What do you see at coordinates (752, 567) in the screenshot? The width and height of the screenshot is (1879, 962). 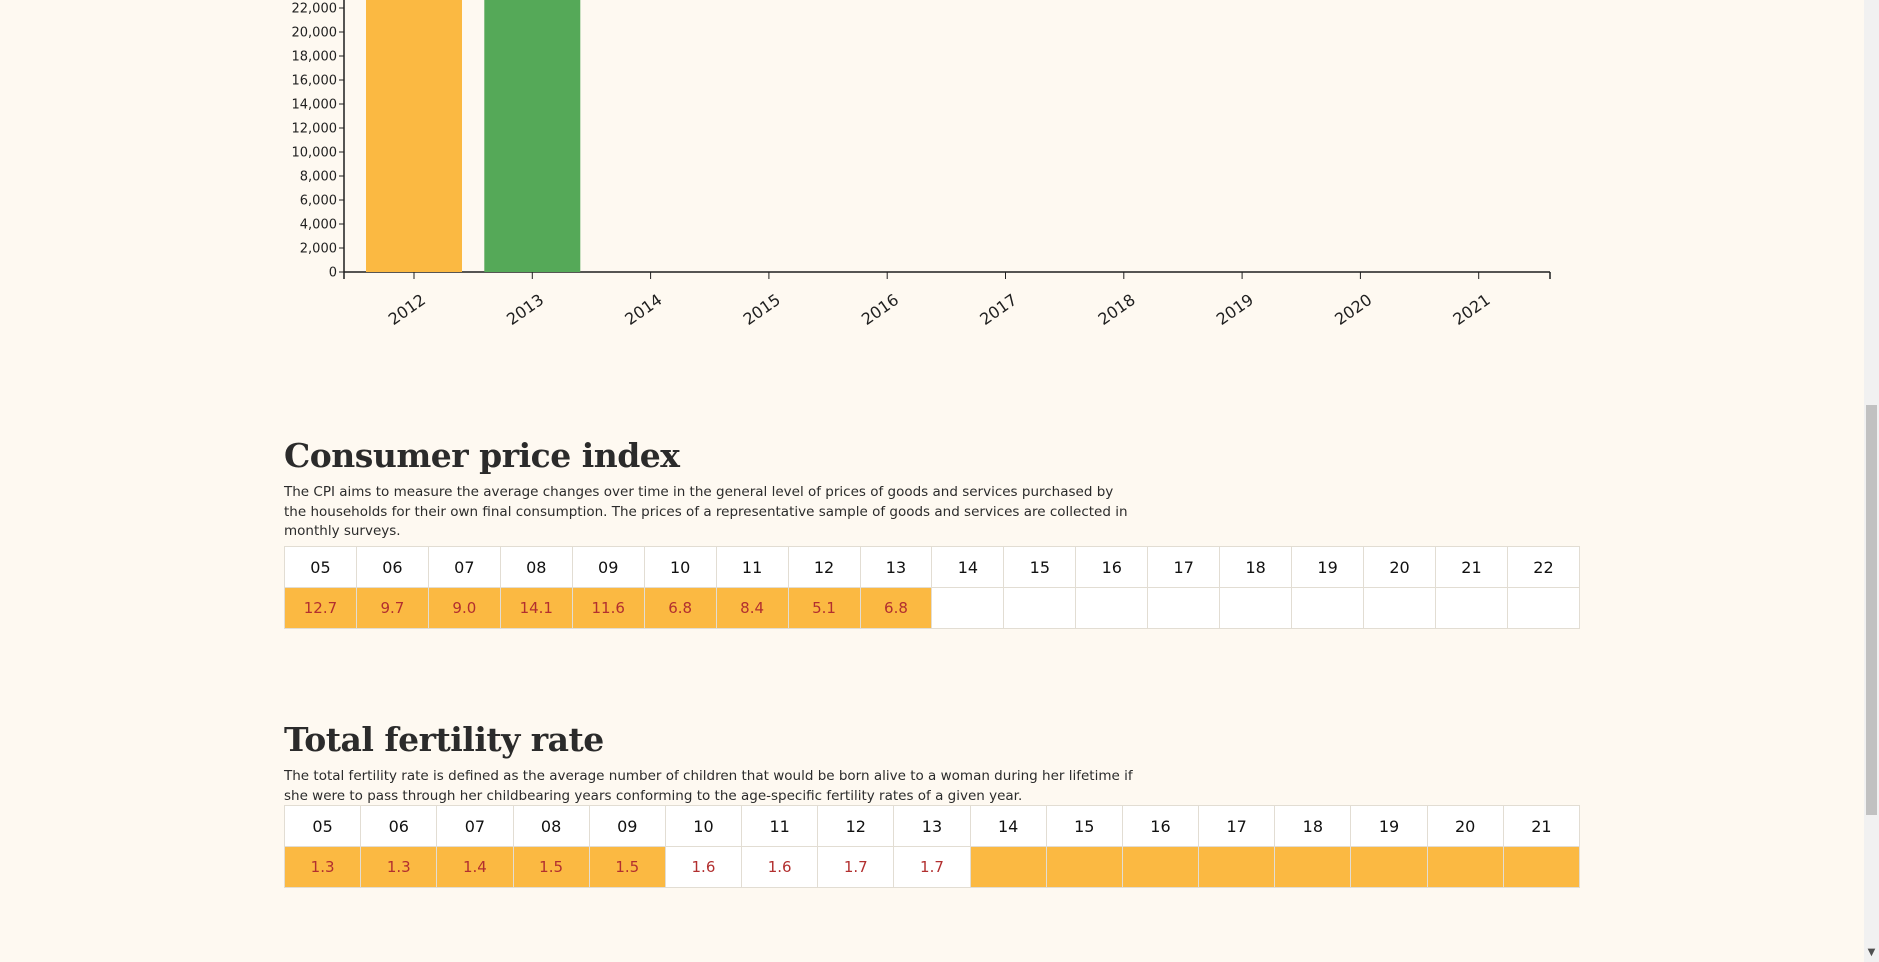 I see `cpi-year-11: 11` at bounding box center [752, 567].